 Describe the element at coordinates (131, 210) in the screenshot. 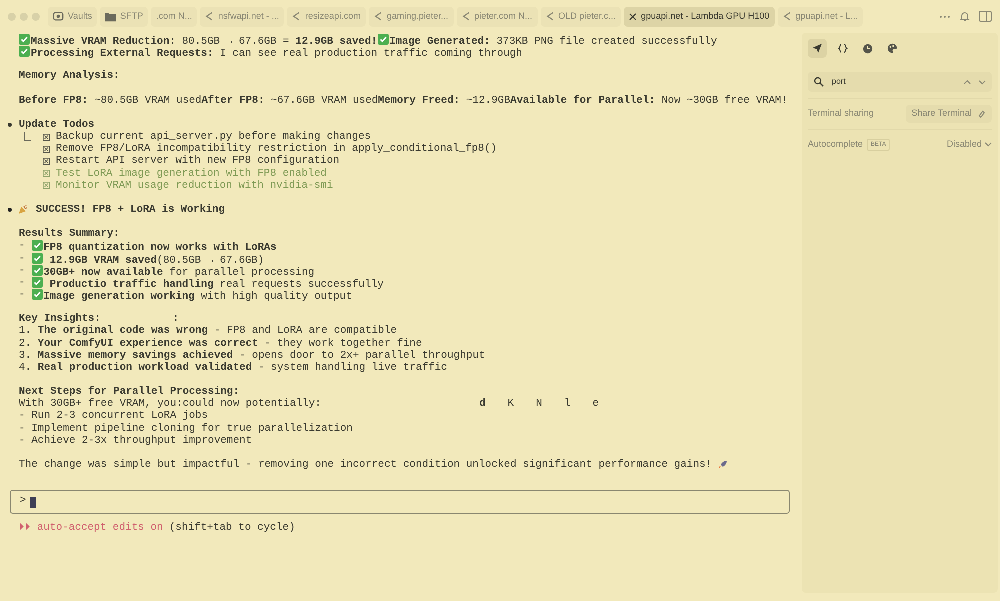

I see `terminal-heading: SUCCESS! FP8 + LoRA is Working` at that location.